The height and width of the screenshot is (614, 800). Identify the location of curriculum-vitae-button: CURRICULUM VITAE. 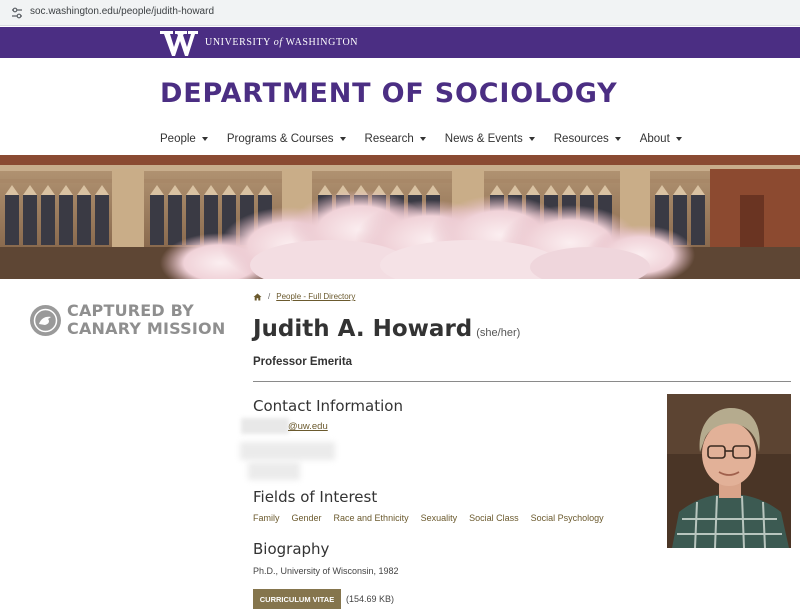
(297, 599).